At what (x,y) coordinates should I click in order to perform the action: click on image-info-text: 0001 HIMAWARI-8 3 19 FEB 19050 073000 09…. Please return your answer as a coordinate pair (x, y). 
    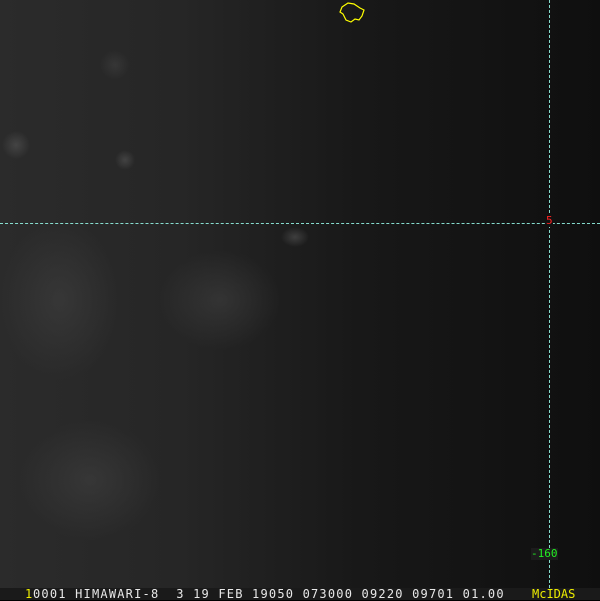
    Looking at the image, I should click on (269, 594).